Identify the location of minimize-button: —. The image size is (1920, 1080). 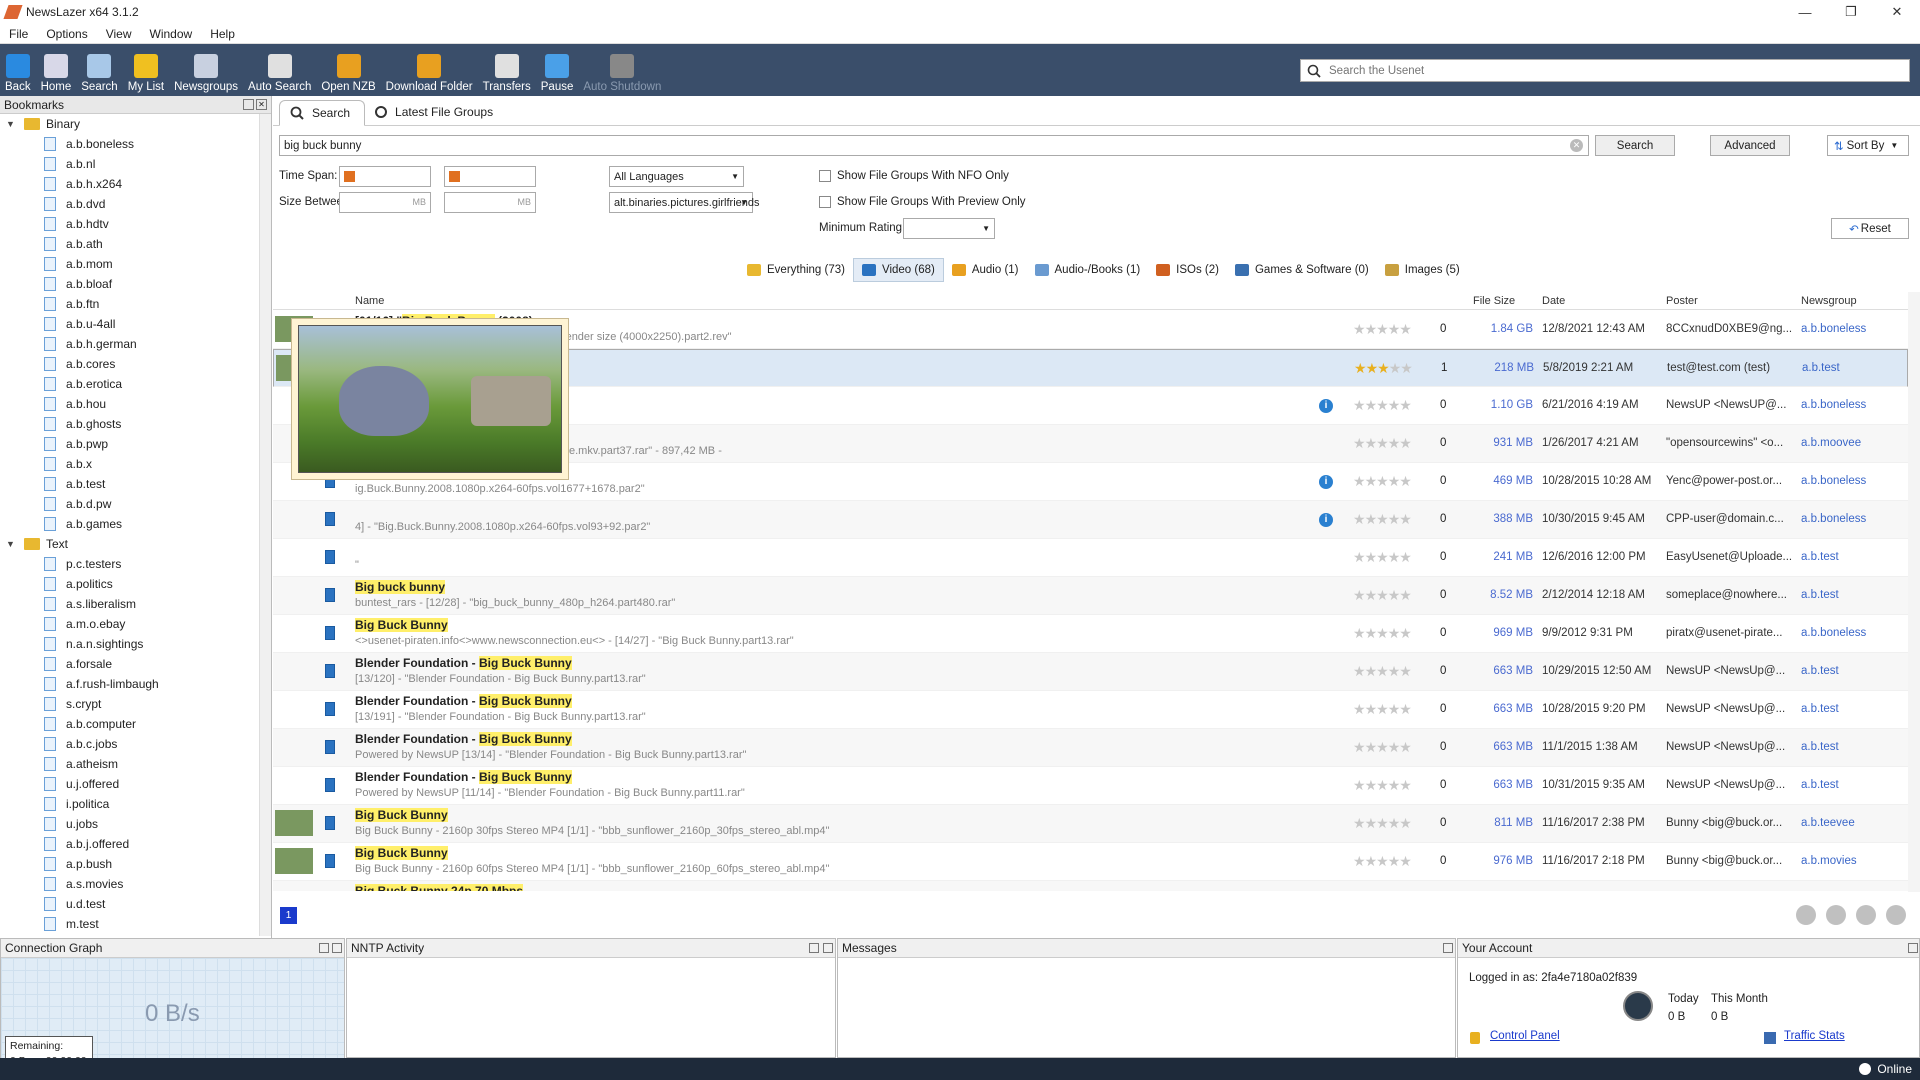
(1805, 12).